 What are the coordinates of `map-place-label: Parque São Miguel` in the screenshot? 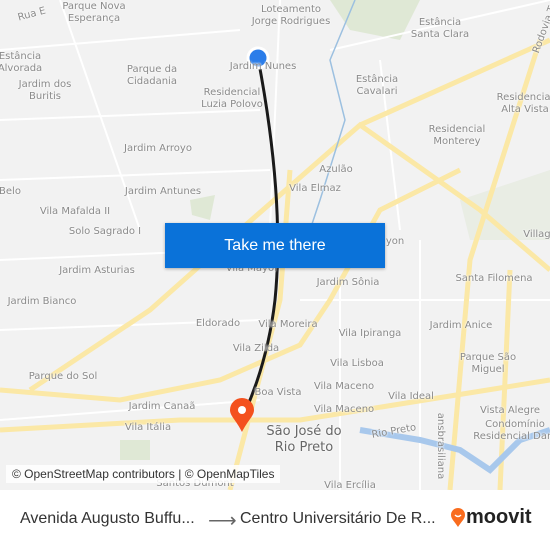 It's located at (488, 363).